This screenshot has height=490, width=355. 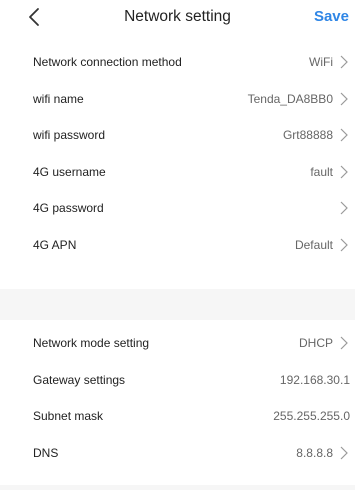 I want to click on row-value: WiFi, so click(x=321, y=62).